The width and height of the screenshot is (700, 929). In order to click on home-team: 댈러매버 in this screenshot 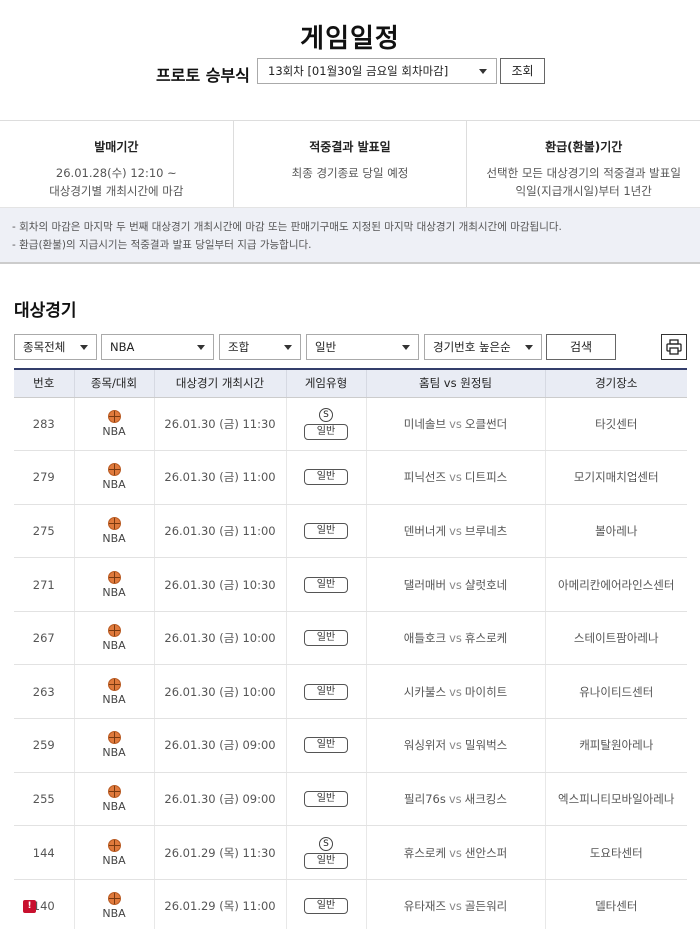, I will do `click(425, 584)`.